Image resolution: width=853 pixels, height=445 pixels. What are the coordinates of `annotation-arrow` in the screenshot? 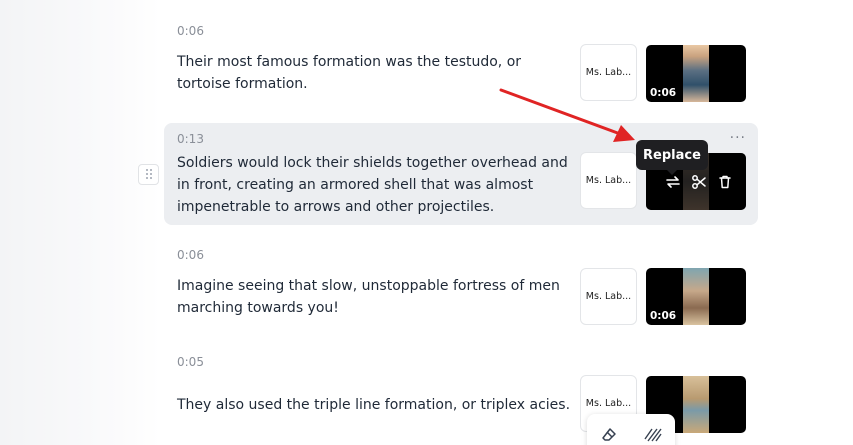 It's located at (567, 115).